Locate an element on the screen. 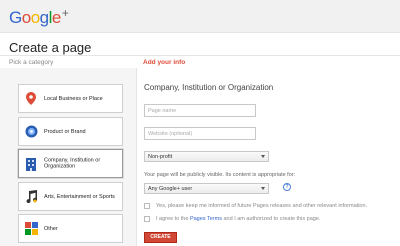 The width and height of the screenshot is (400, 246). page-title: Create a page is located at coordinates (50, 47).